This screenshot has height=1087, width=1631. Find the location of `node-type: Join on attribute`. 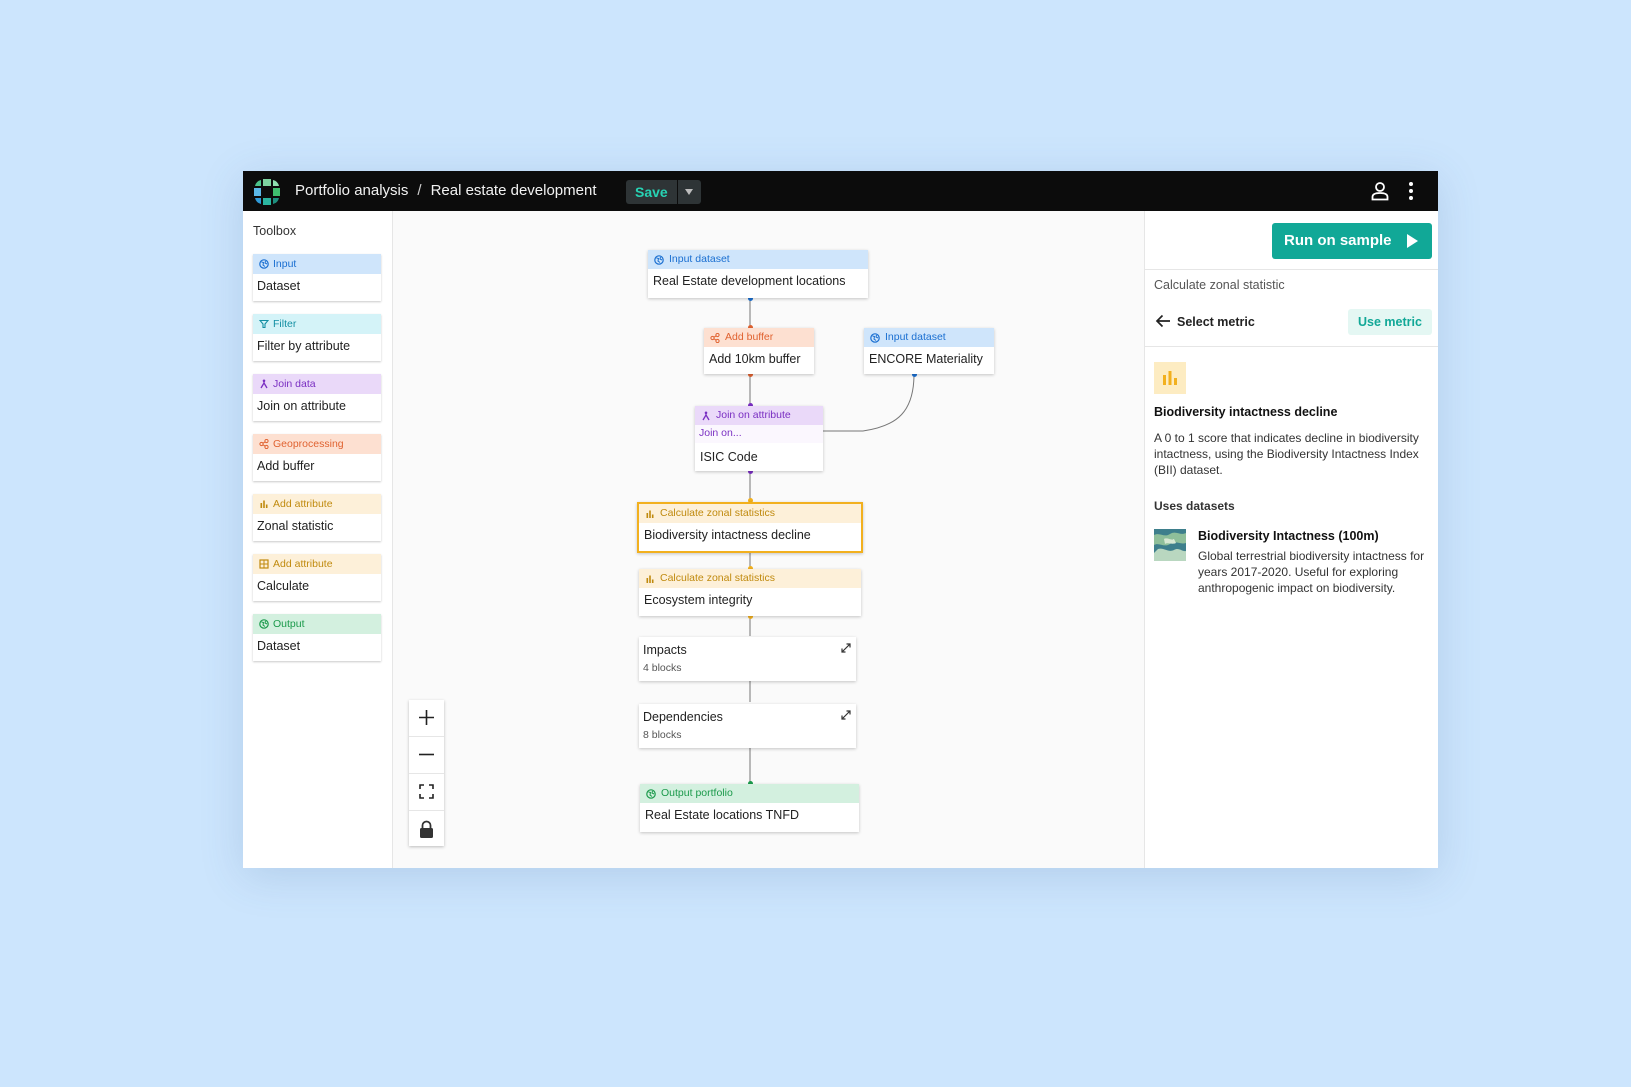

node-type: Join on attribute is located at coordinates (753, 415).